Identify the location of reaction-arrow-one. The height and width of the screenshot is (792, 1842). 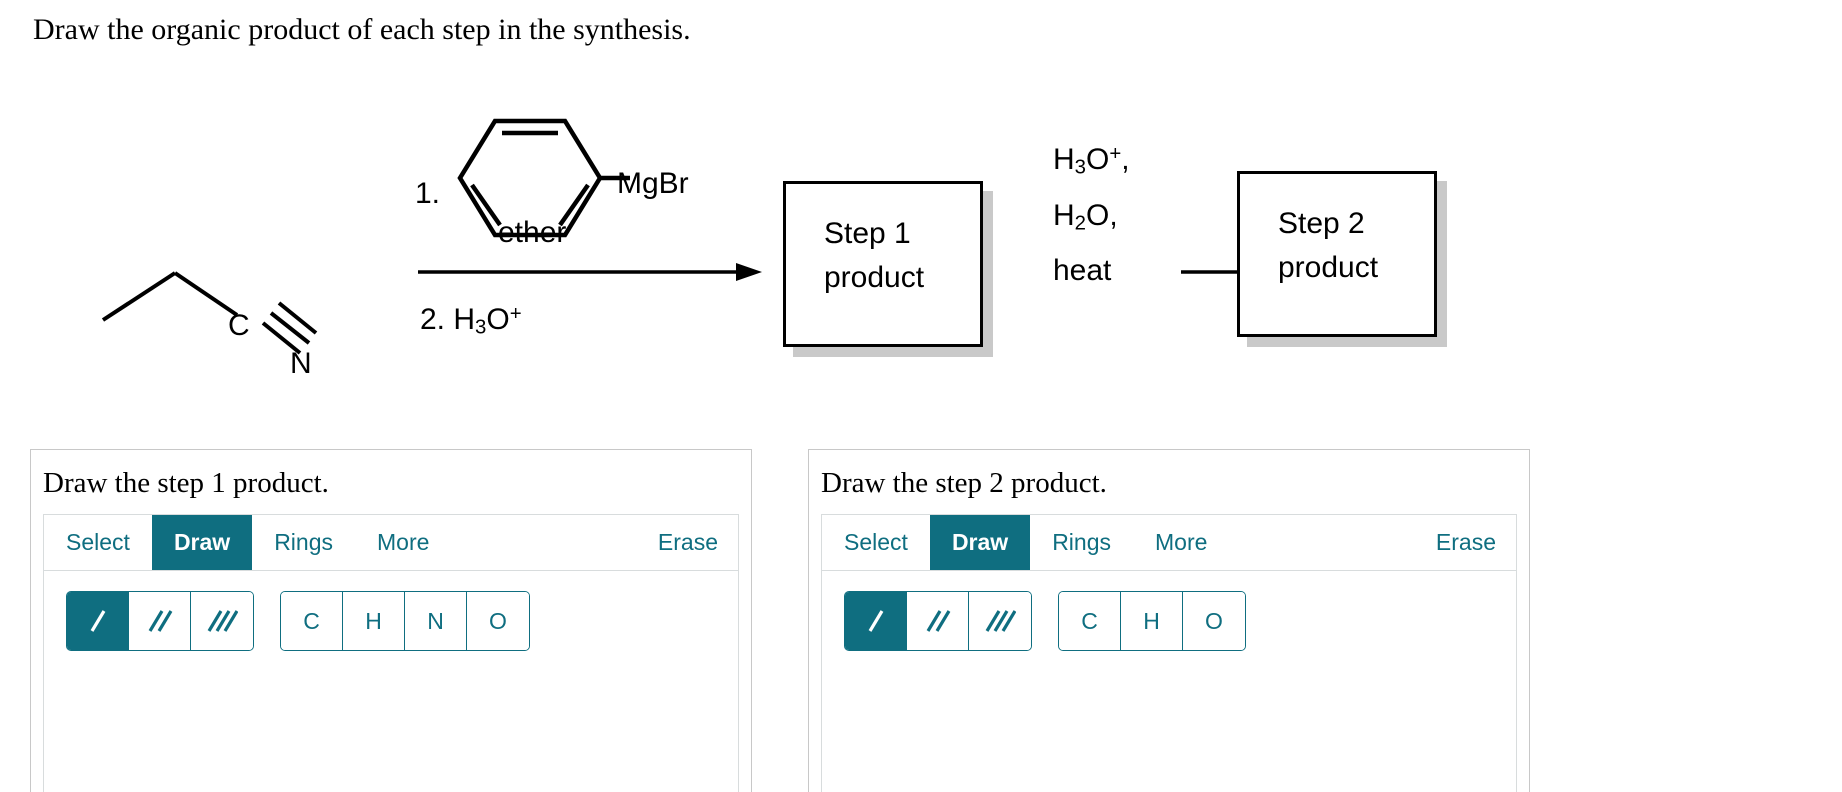
(590, 272).